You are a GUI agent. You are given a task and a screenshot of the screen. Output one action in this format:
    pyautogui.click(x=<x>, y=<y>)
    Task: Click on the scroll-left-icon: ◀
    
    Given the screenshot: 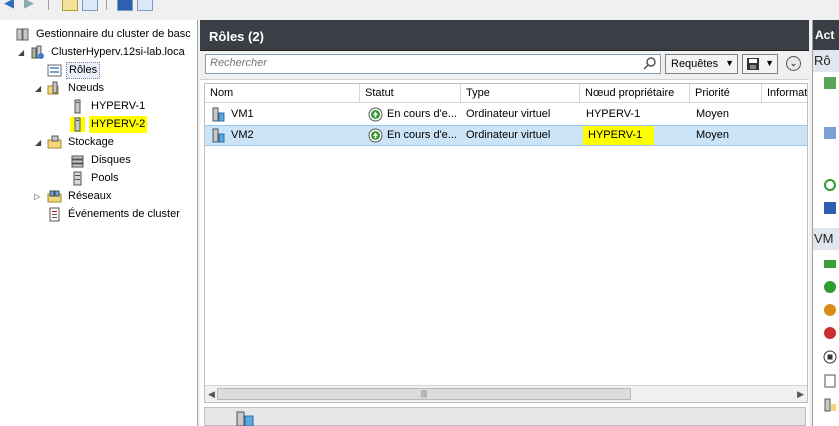 What is the action you would take?
    pyautogui.click(x=211, y=394)
    